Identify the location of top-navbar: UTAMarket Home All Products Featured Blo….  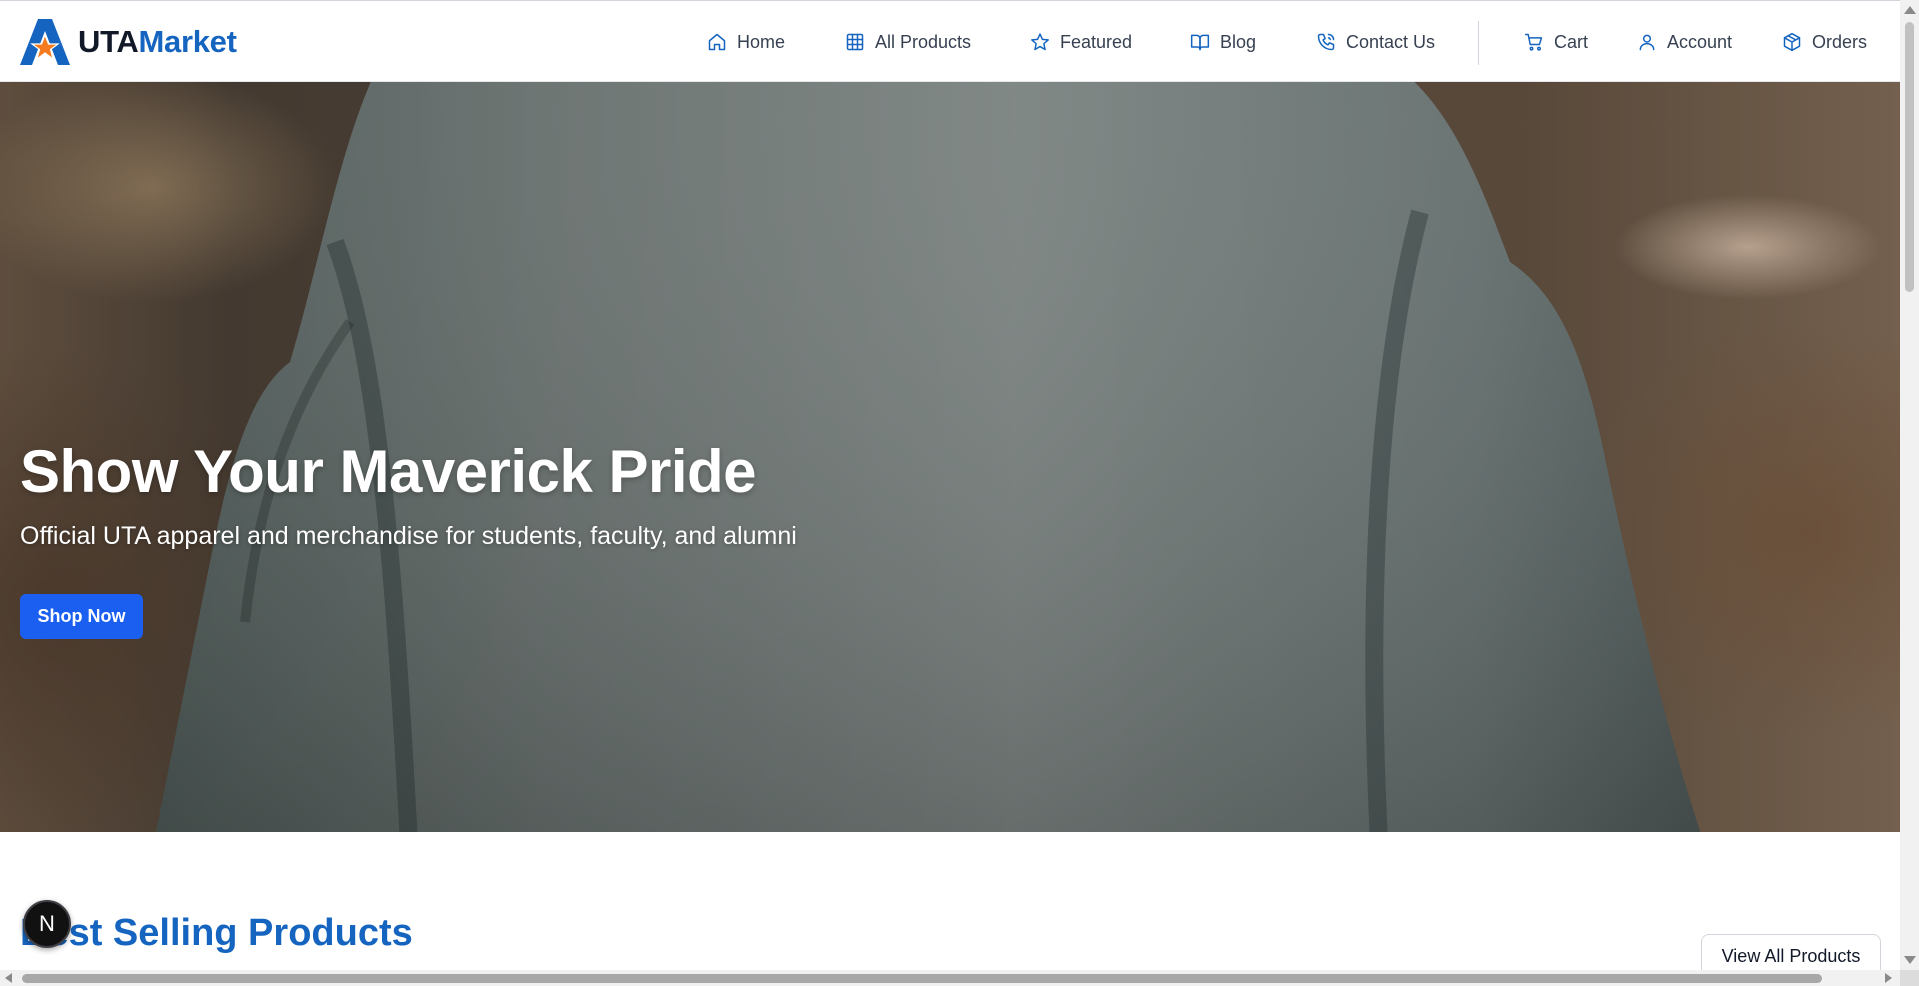
(950, 41).